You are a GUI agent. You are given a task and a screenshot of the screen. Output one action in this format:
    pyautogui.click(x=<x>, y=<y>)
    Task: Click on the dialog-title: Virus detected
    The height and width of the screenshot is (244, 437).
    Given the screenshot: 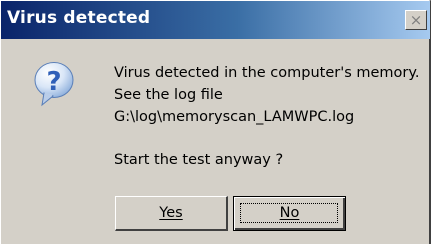 What is the action you would take?
    pyautogui.click(x=79, y=18)
    